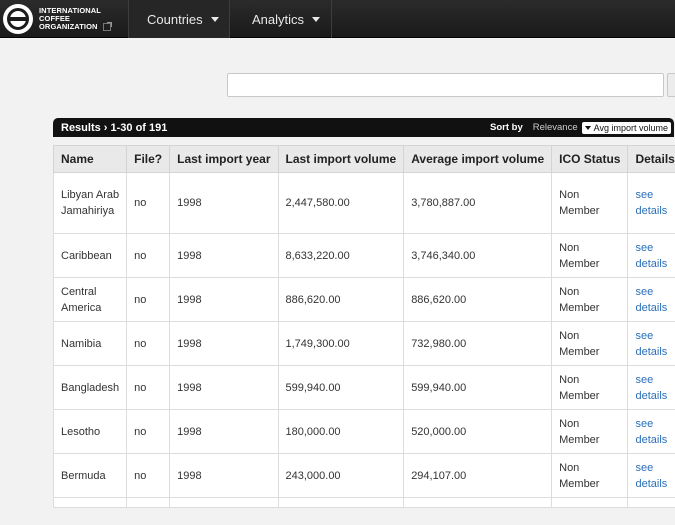 This screenshot has height=525, width=675. What do you see at coordinates (107, 26) in the screenshot?
I see `external-link-icon` at bounding box center [107, 26].